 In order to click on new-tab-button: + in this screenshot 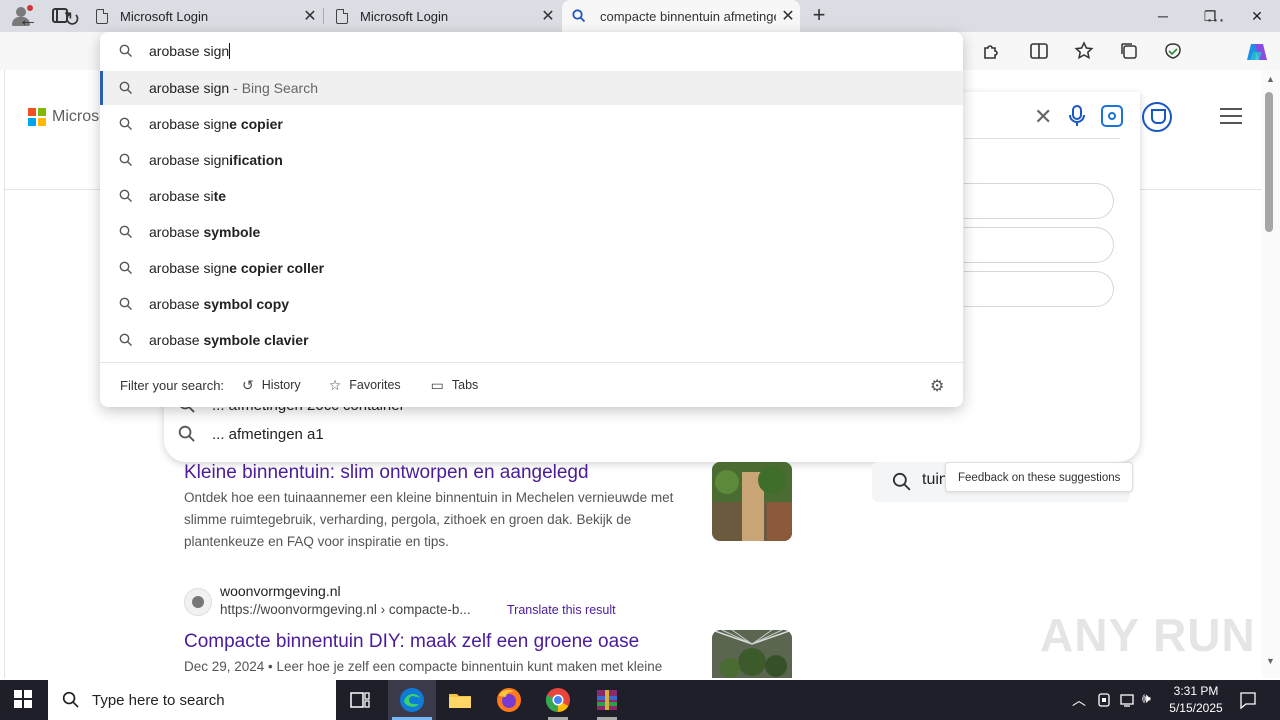, I will do `click(819, 16)`.